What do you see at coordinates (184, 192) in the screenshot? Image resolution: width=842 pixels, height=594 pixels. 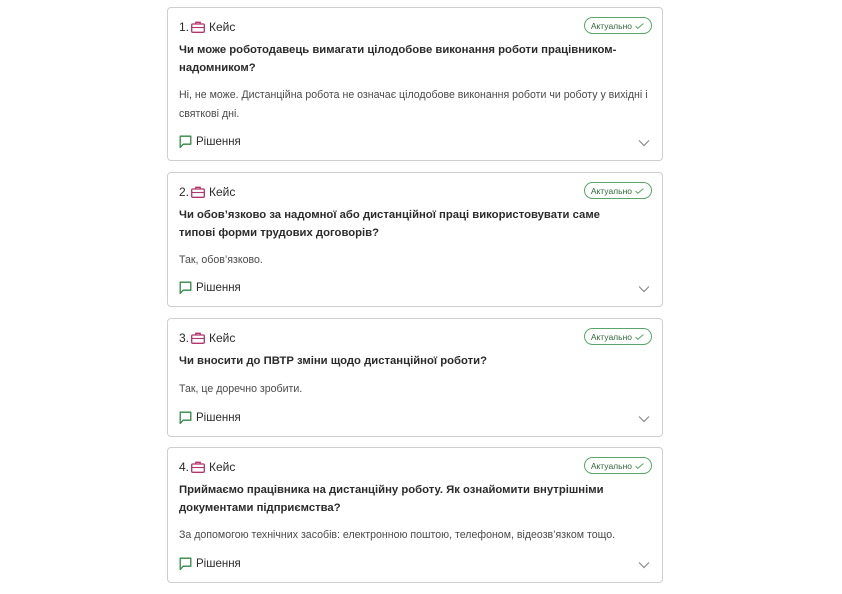 I see `case-number: 2.` at bounding box center [184, 192].